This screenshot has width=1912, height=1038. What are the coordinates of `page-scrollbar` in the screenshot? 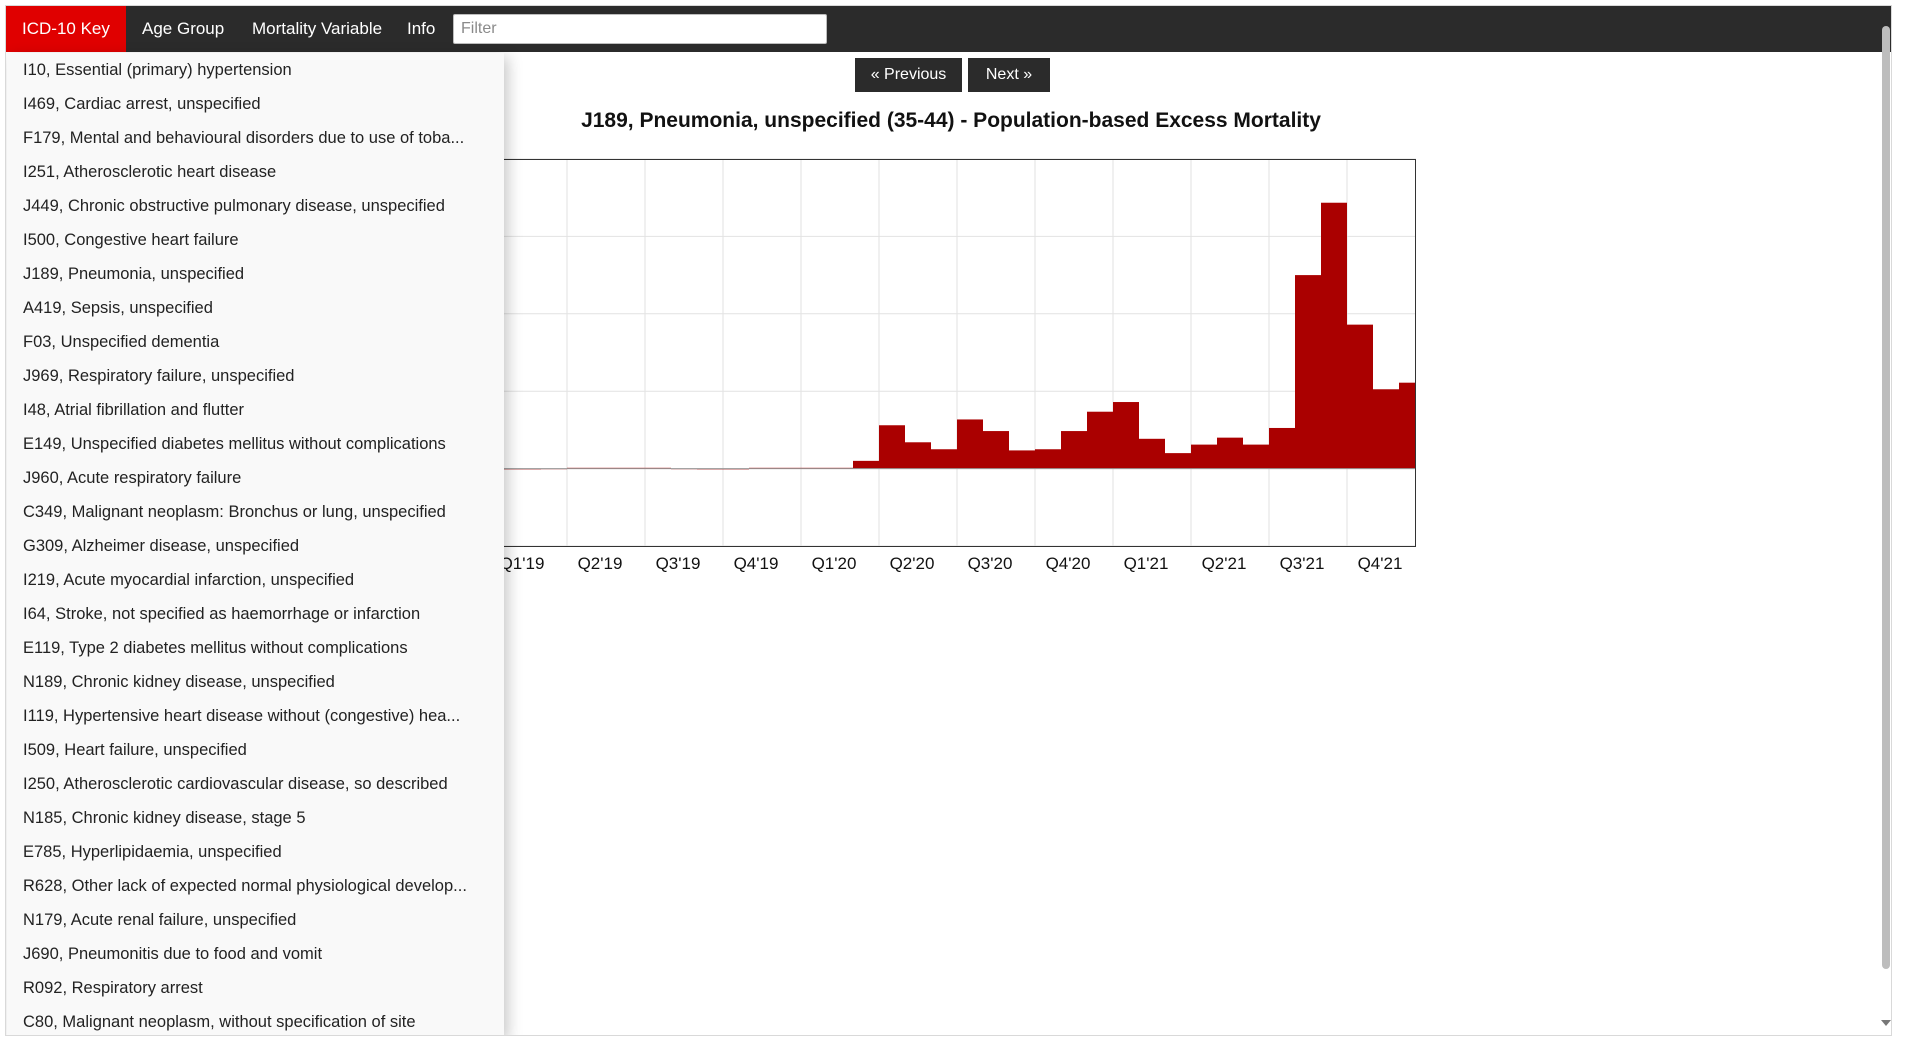 It's located at (1885, 526).